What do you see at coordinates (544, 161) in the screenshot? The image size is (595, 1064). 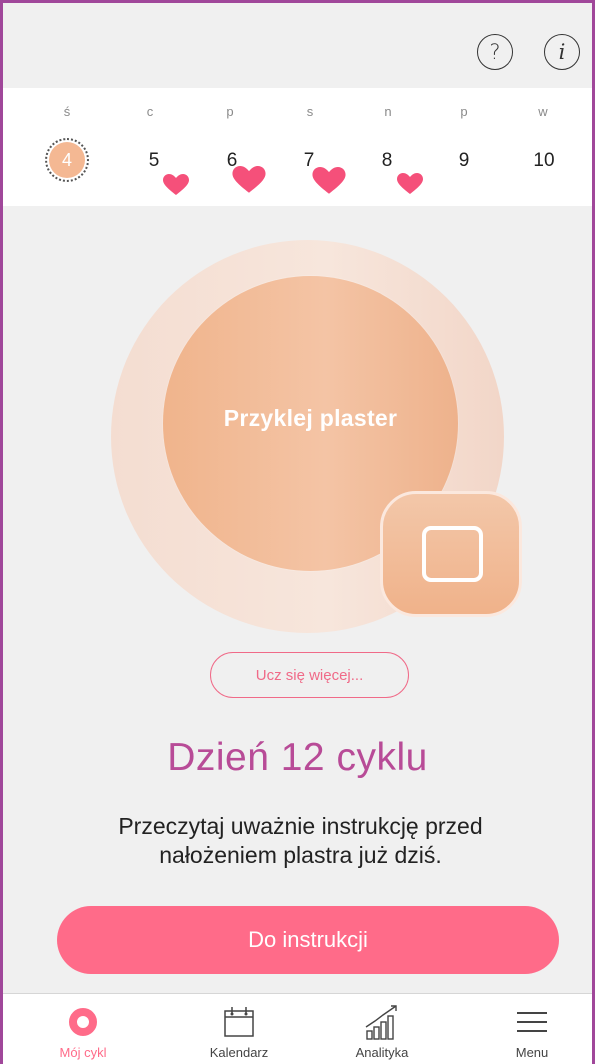 I see `day-number-10: 10` at bounding box center [544, 161].